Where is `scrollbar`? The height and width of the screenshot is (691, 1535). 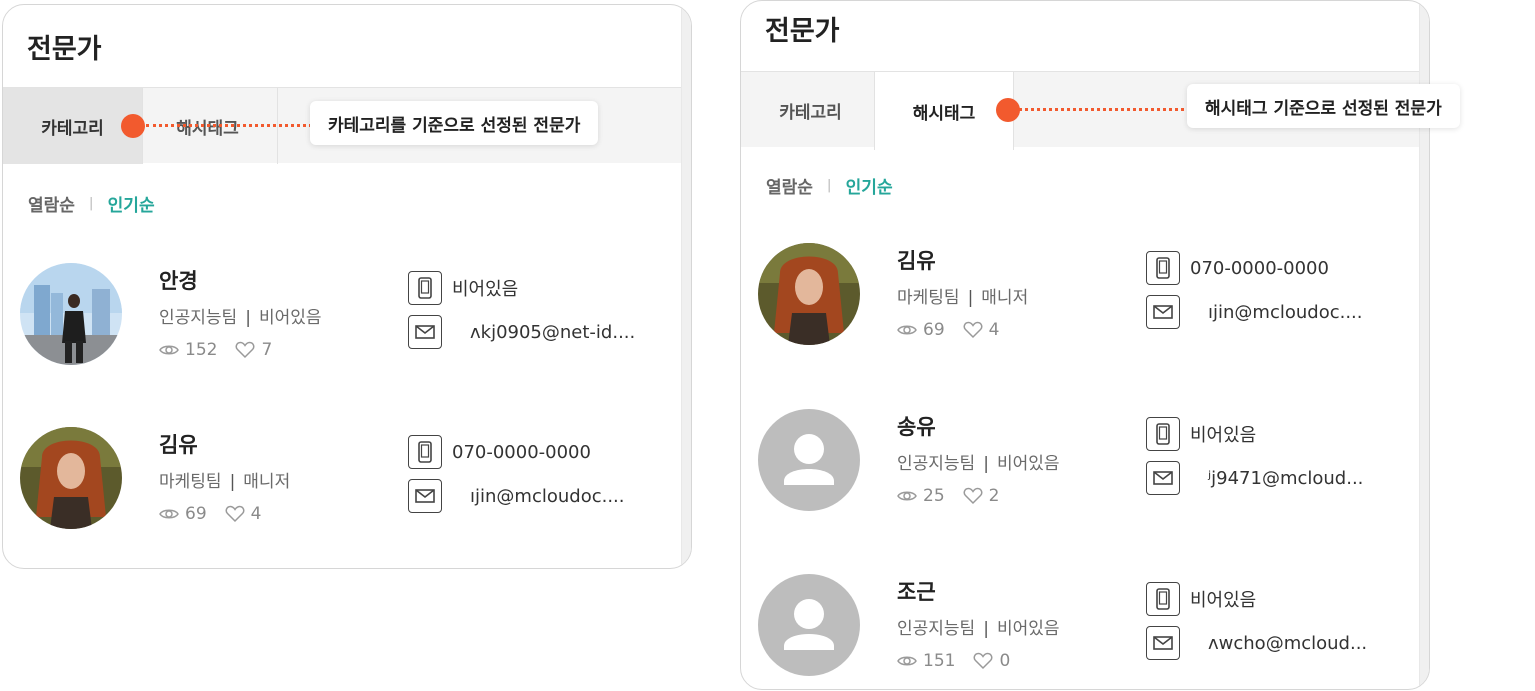 scrollbar is located at coordinates (686, 286).